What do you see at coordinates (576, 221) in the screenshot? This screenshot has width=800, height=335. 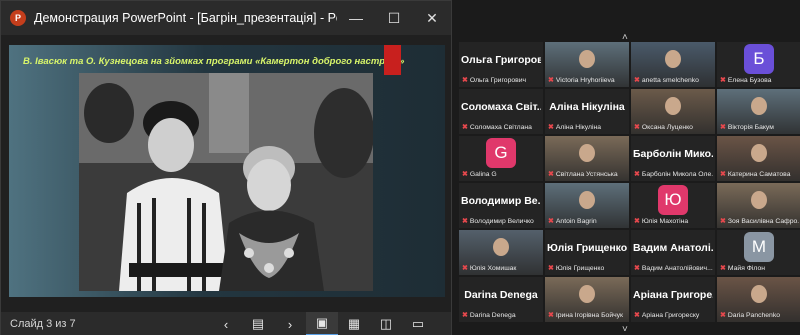 I see `participant-name: Antoin Bagrin` at bounding box center [576, 221].